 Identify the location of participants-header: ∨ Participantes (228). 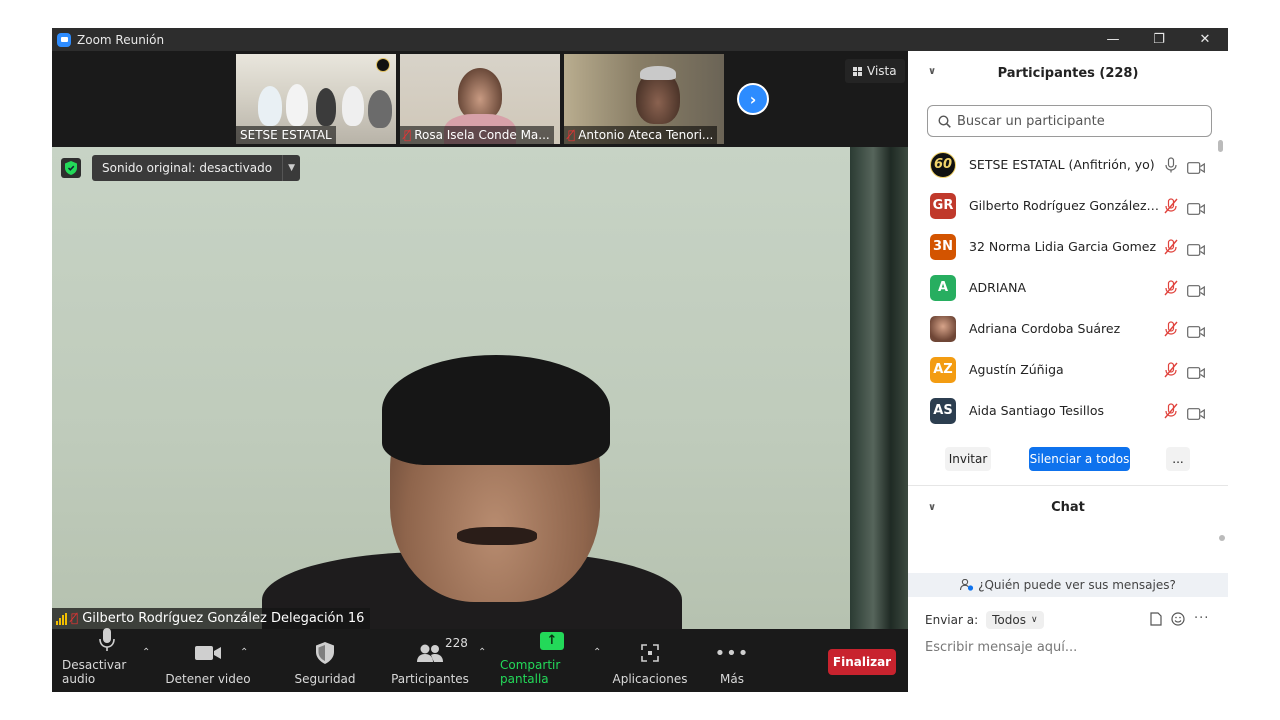
(1068, 73).